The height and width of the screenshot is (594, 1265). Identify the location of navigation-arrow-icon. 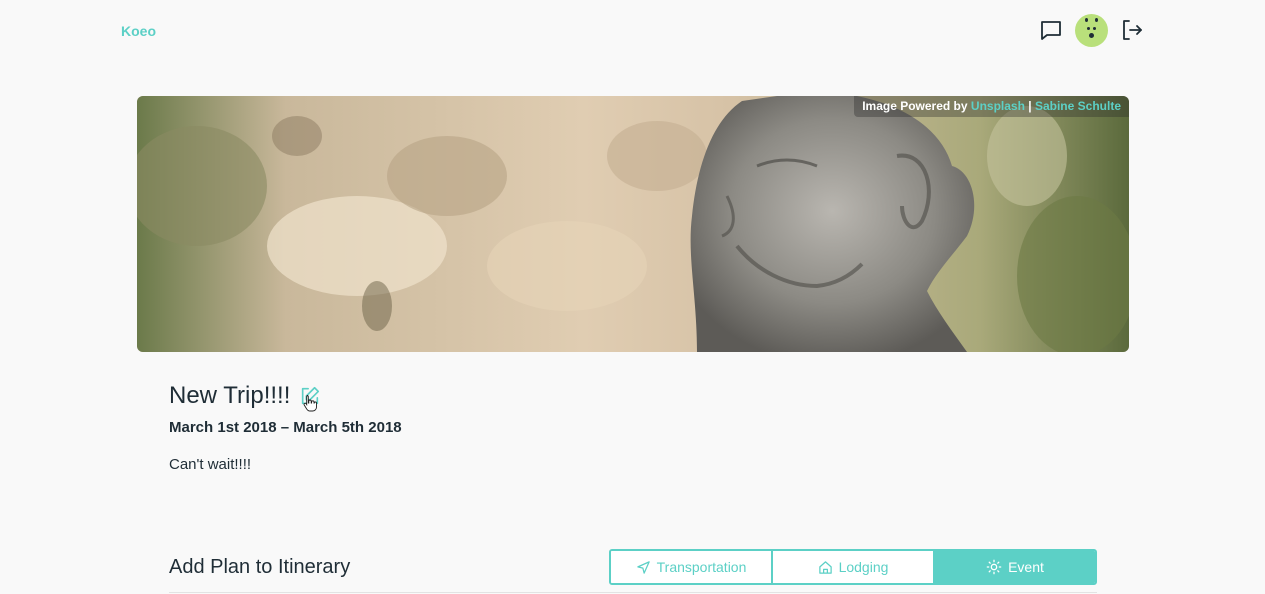
(643, 567).